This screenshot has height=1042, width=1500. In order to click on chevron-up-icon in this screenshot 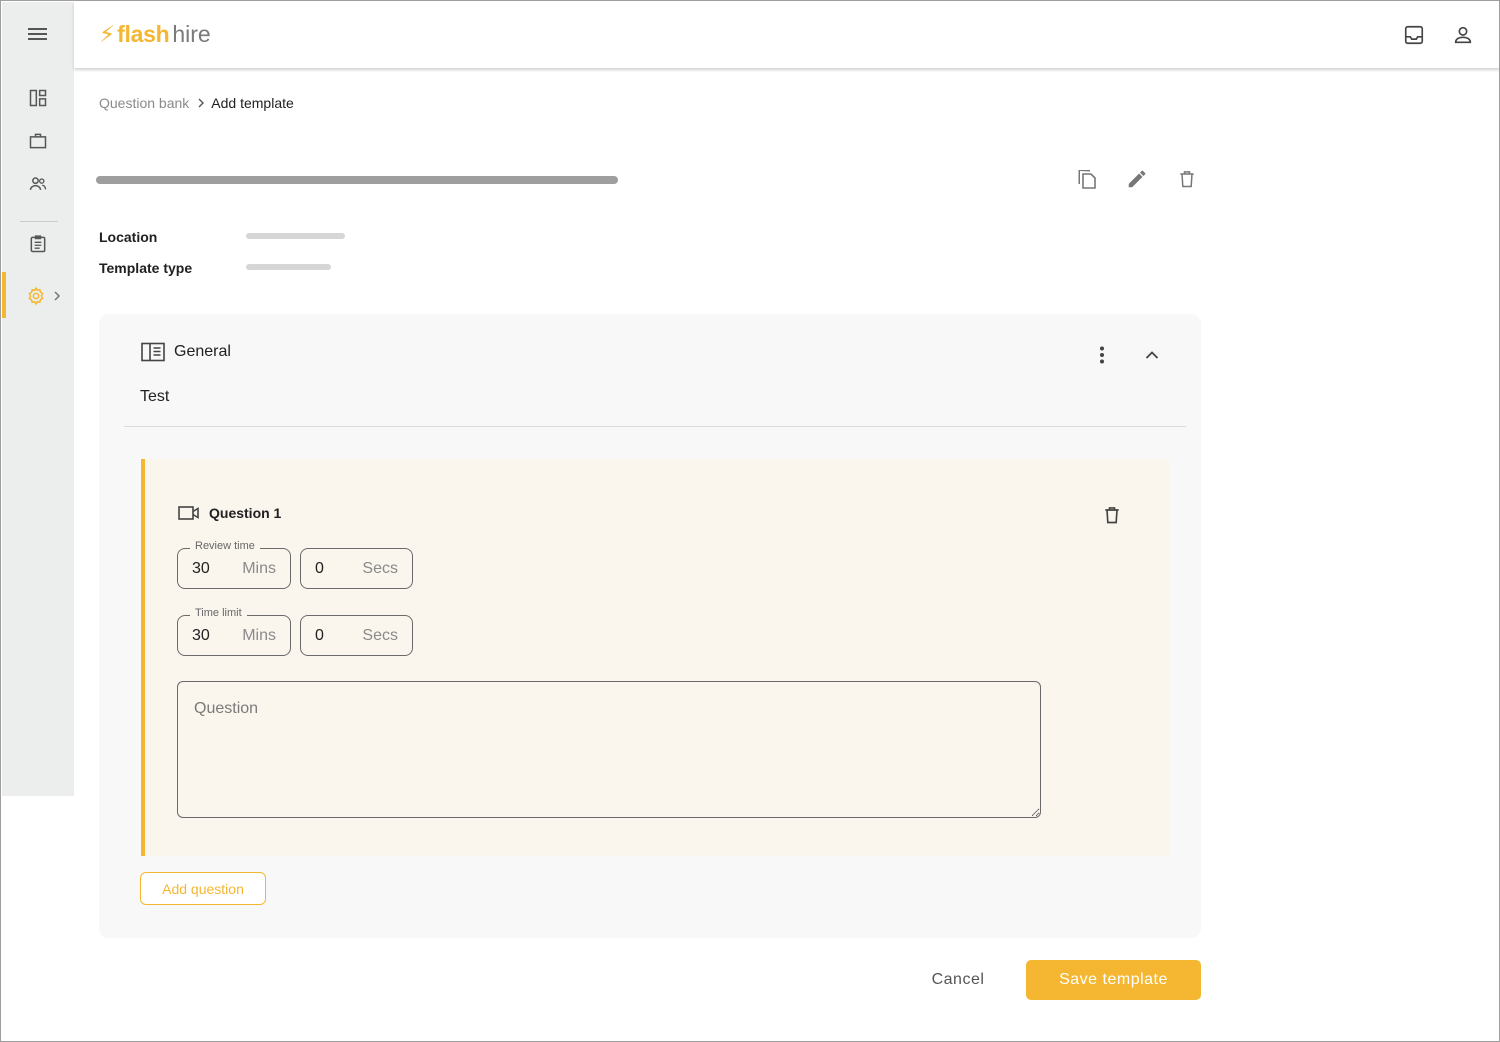, I will do `click(1152, 355)`.